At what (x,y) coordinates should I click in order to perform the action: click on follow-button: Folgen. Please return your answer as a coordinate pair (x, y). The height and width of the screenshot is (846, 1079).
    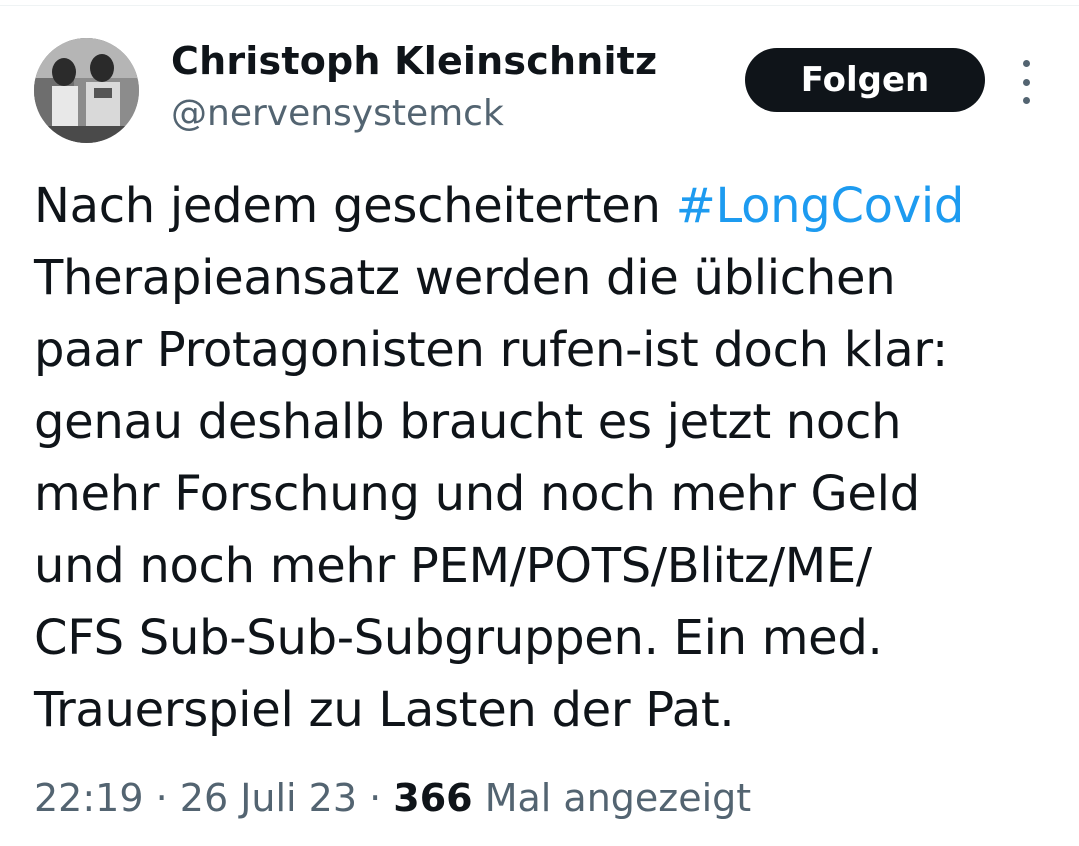
    Looking at the image, I should click on (865, 80).